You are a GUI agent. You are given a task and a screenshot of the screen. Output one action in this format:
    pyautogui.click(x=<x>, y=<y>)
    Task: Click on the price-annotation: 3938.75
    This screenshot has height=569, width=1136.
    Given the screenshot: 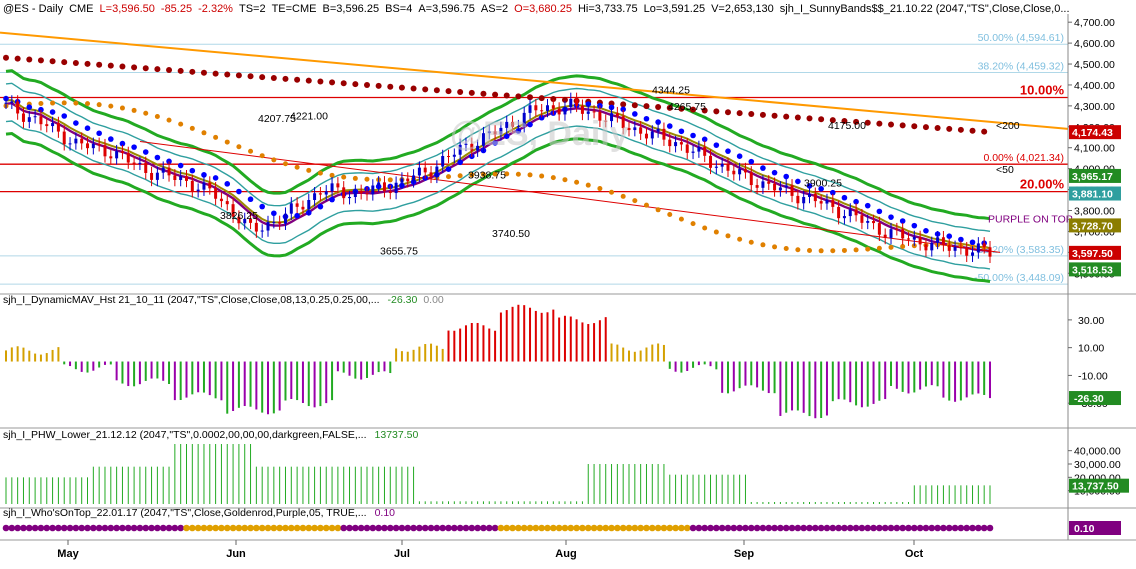 What is the action you would take?
    pyautogui.click(x=487, y=175)
    